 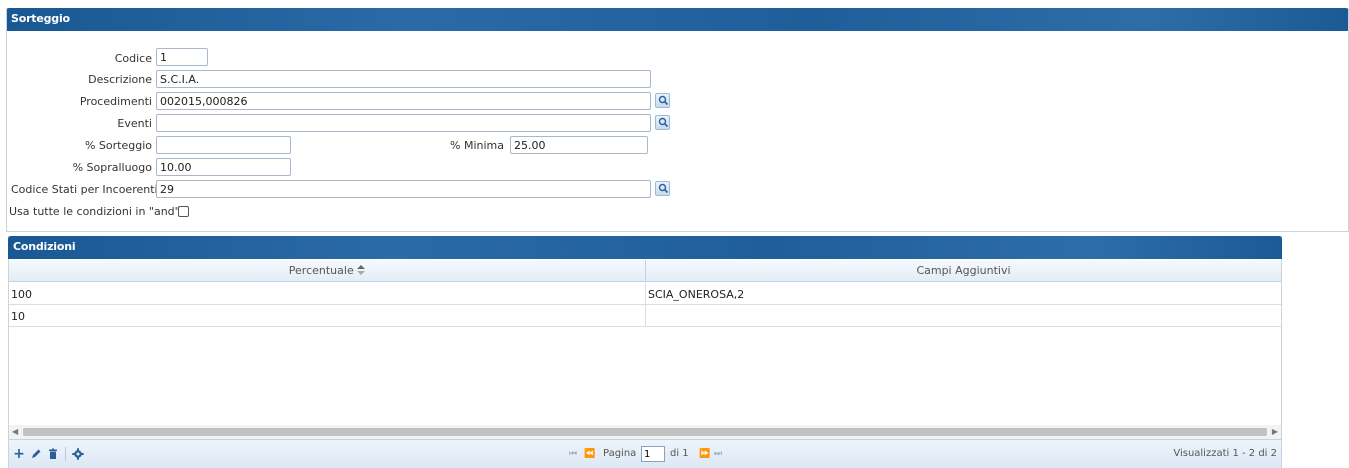 I want to click on settings-icon, so click(x=78, y=454).